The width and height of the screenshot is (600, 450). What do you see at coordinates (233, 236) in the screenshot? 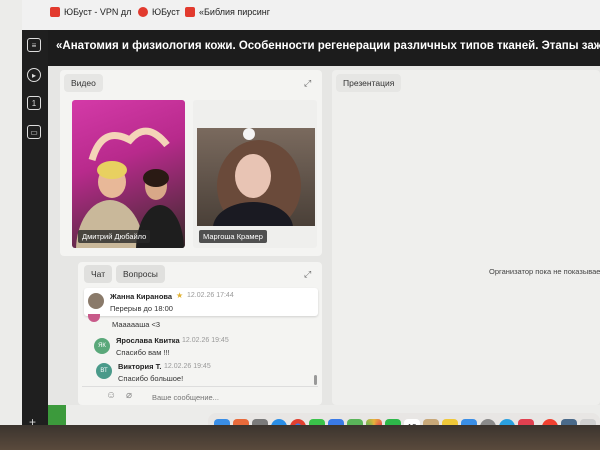
I see `participant-name: Маргоша Крамер` at bounding box center [233, 236].